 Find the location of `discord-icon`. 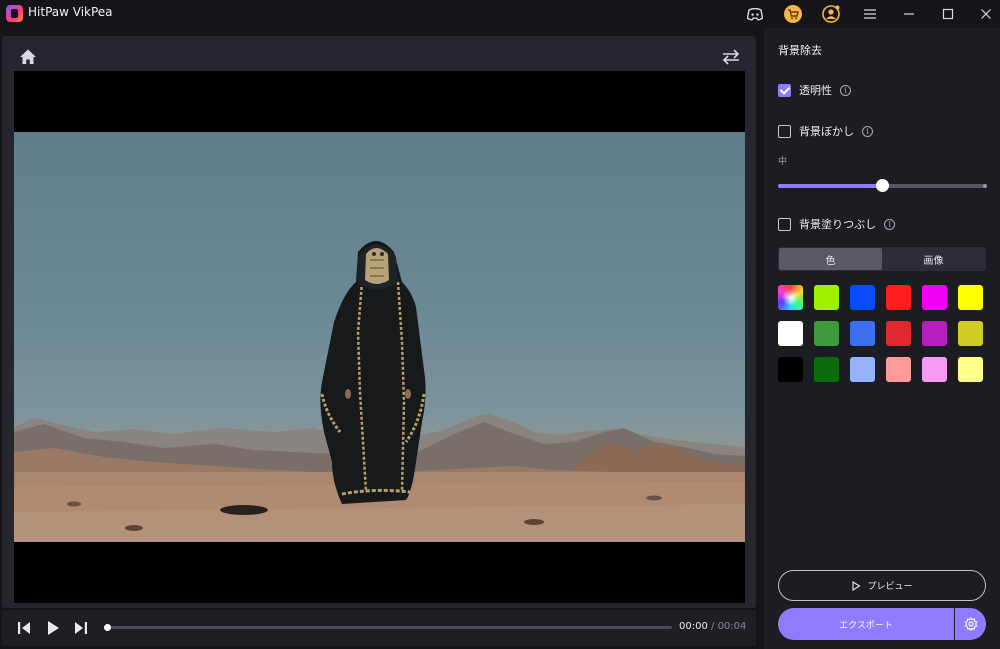

discord-icon is located at coordinates (755, 14).